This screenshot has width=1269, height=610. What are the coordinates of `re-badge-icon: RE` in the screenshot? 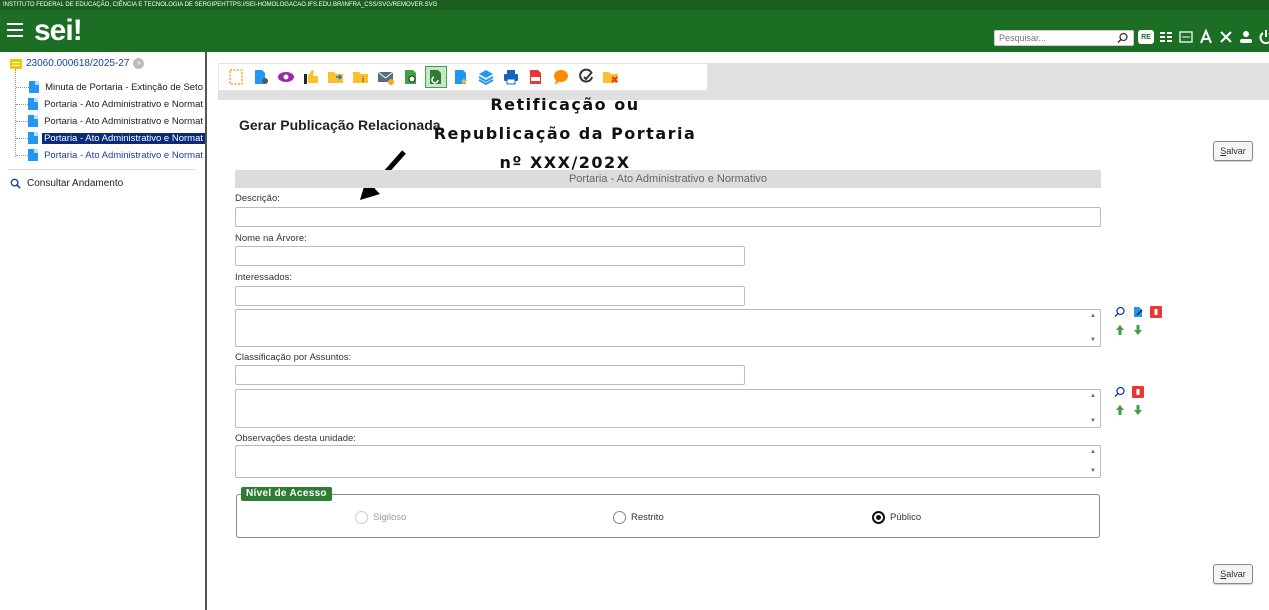 It's located at (1146, 37).